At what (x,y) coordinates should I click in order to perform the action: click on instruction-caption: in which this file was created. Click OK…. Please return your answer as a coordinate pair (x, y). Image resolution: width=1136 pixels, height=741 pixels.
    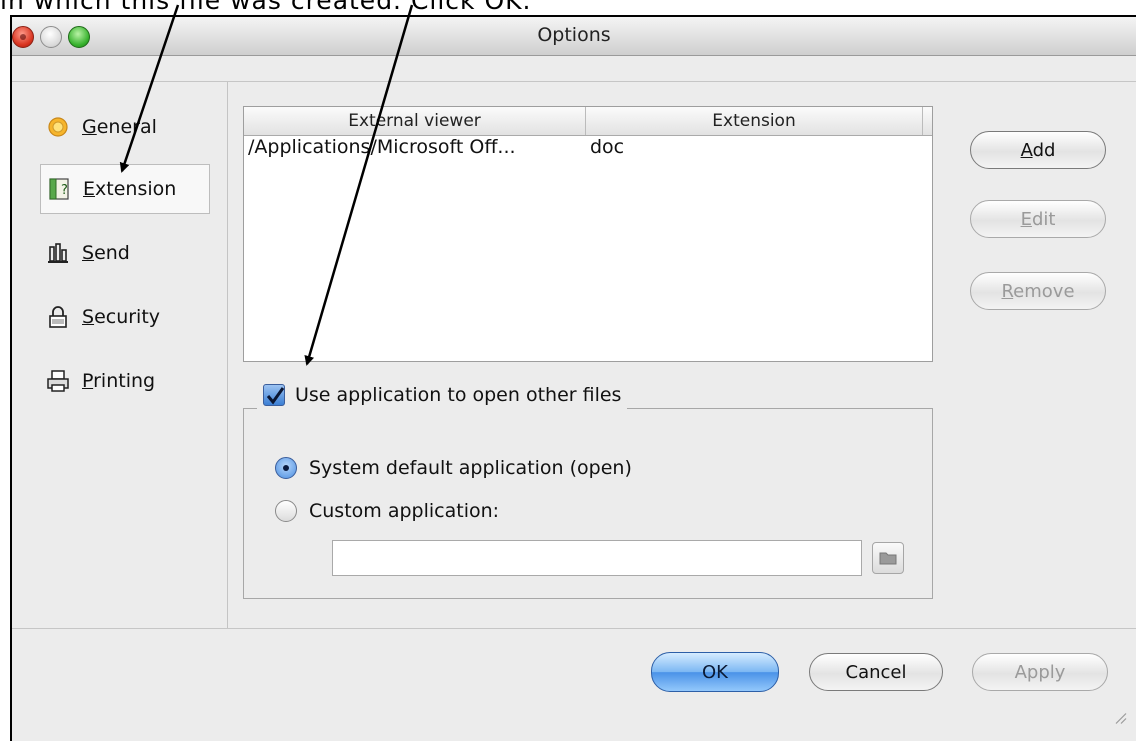
    Looking at the image, I should click on (266, 7).